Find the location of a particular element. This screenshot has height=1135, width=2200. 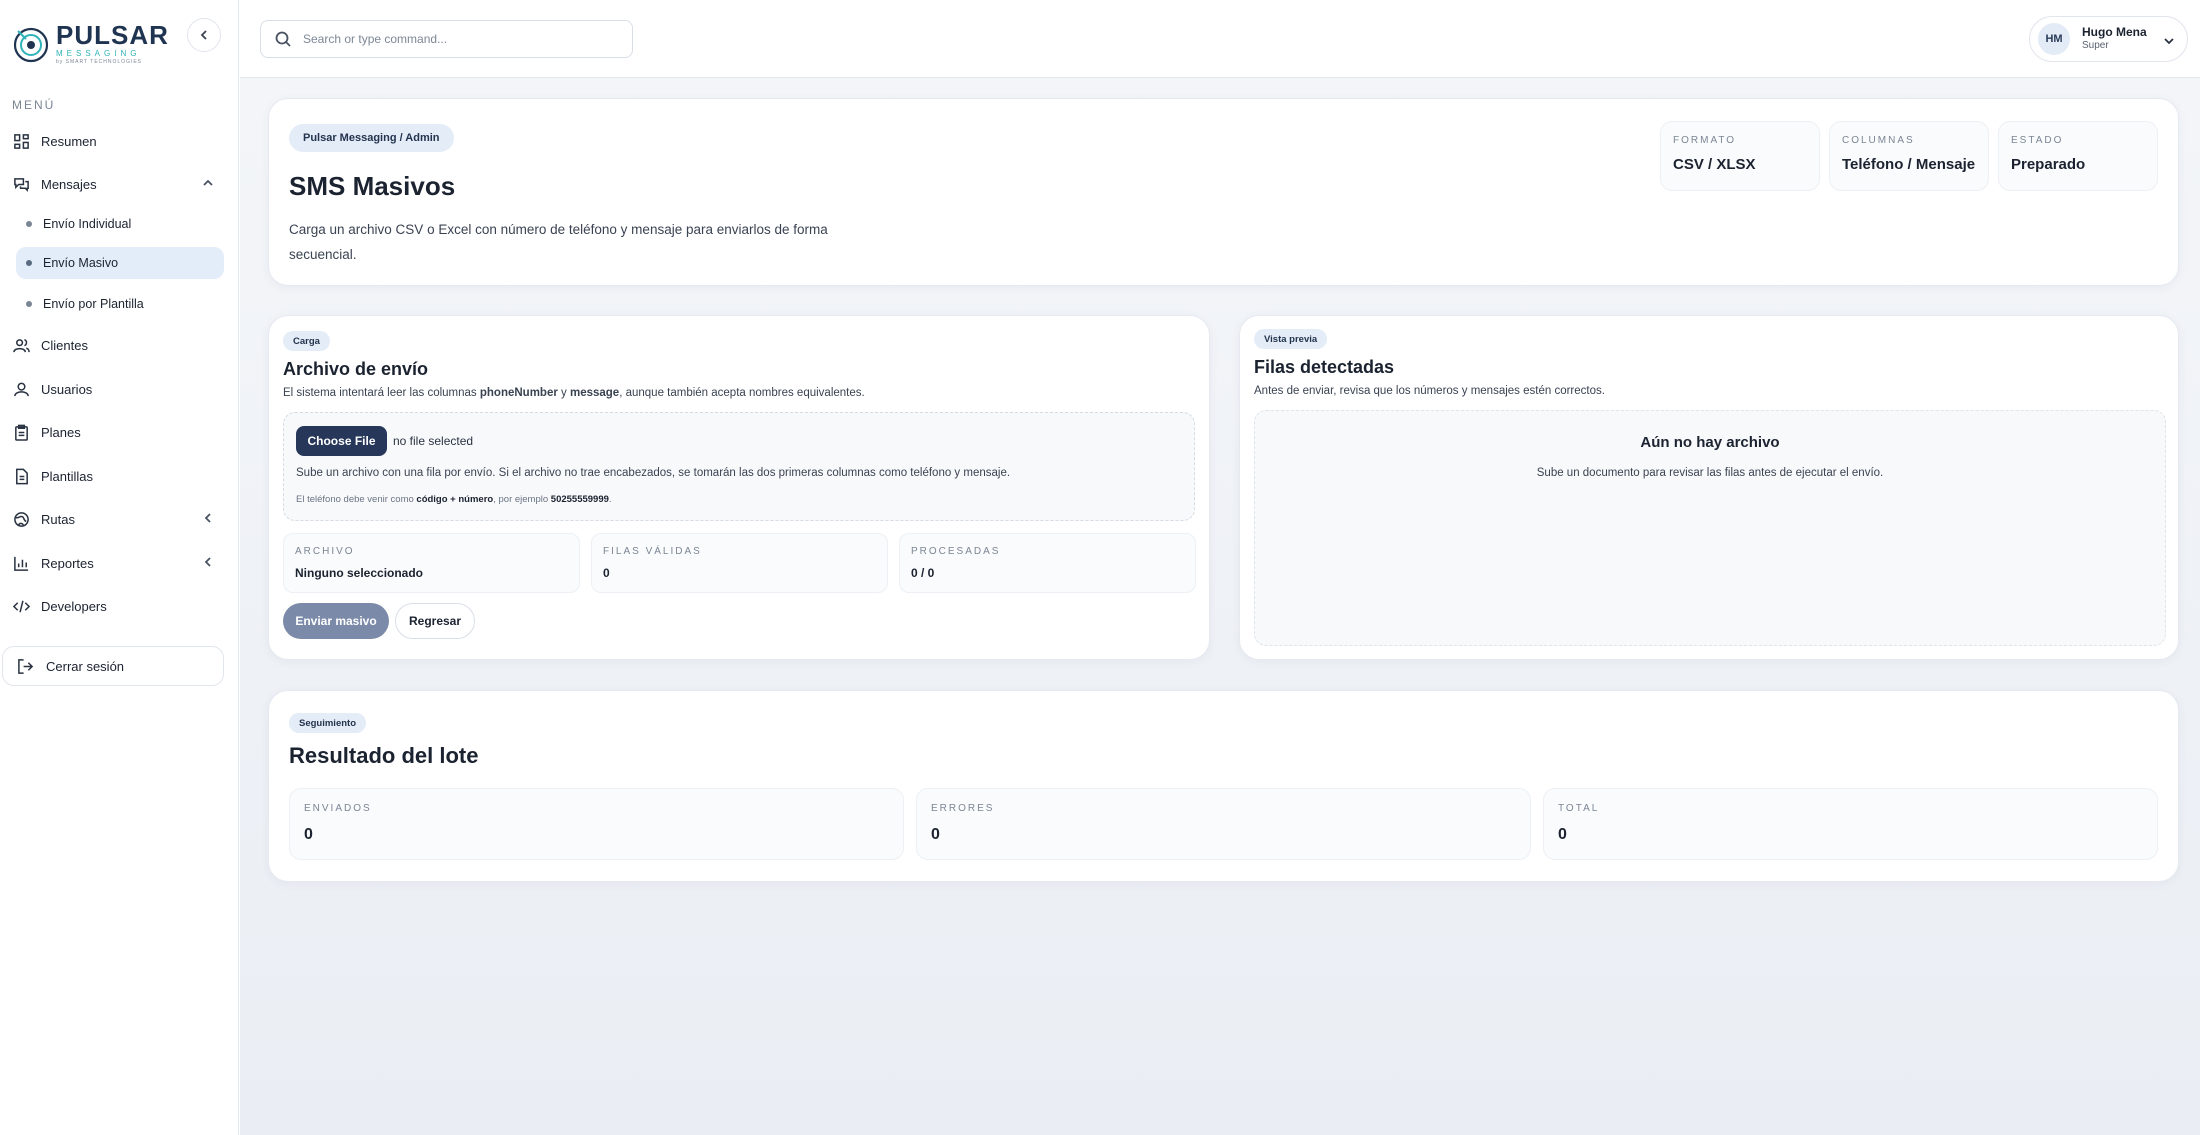

preview-tag: Vista previa is located at coordinates (1291, 339).